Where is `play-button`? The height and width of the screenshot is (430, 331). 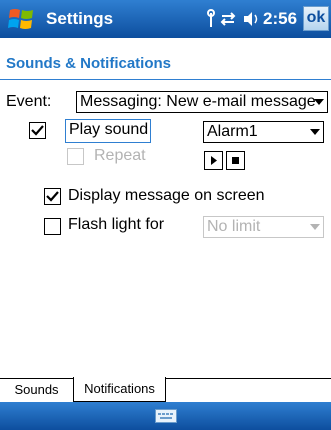
play-button is located at coordinates (213, 160).